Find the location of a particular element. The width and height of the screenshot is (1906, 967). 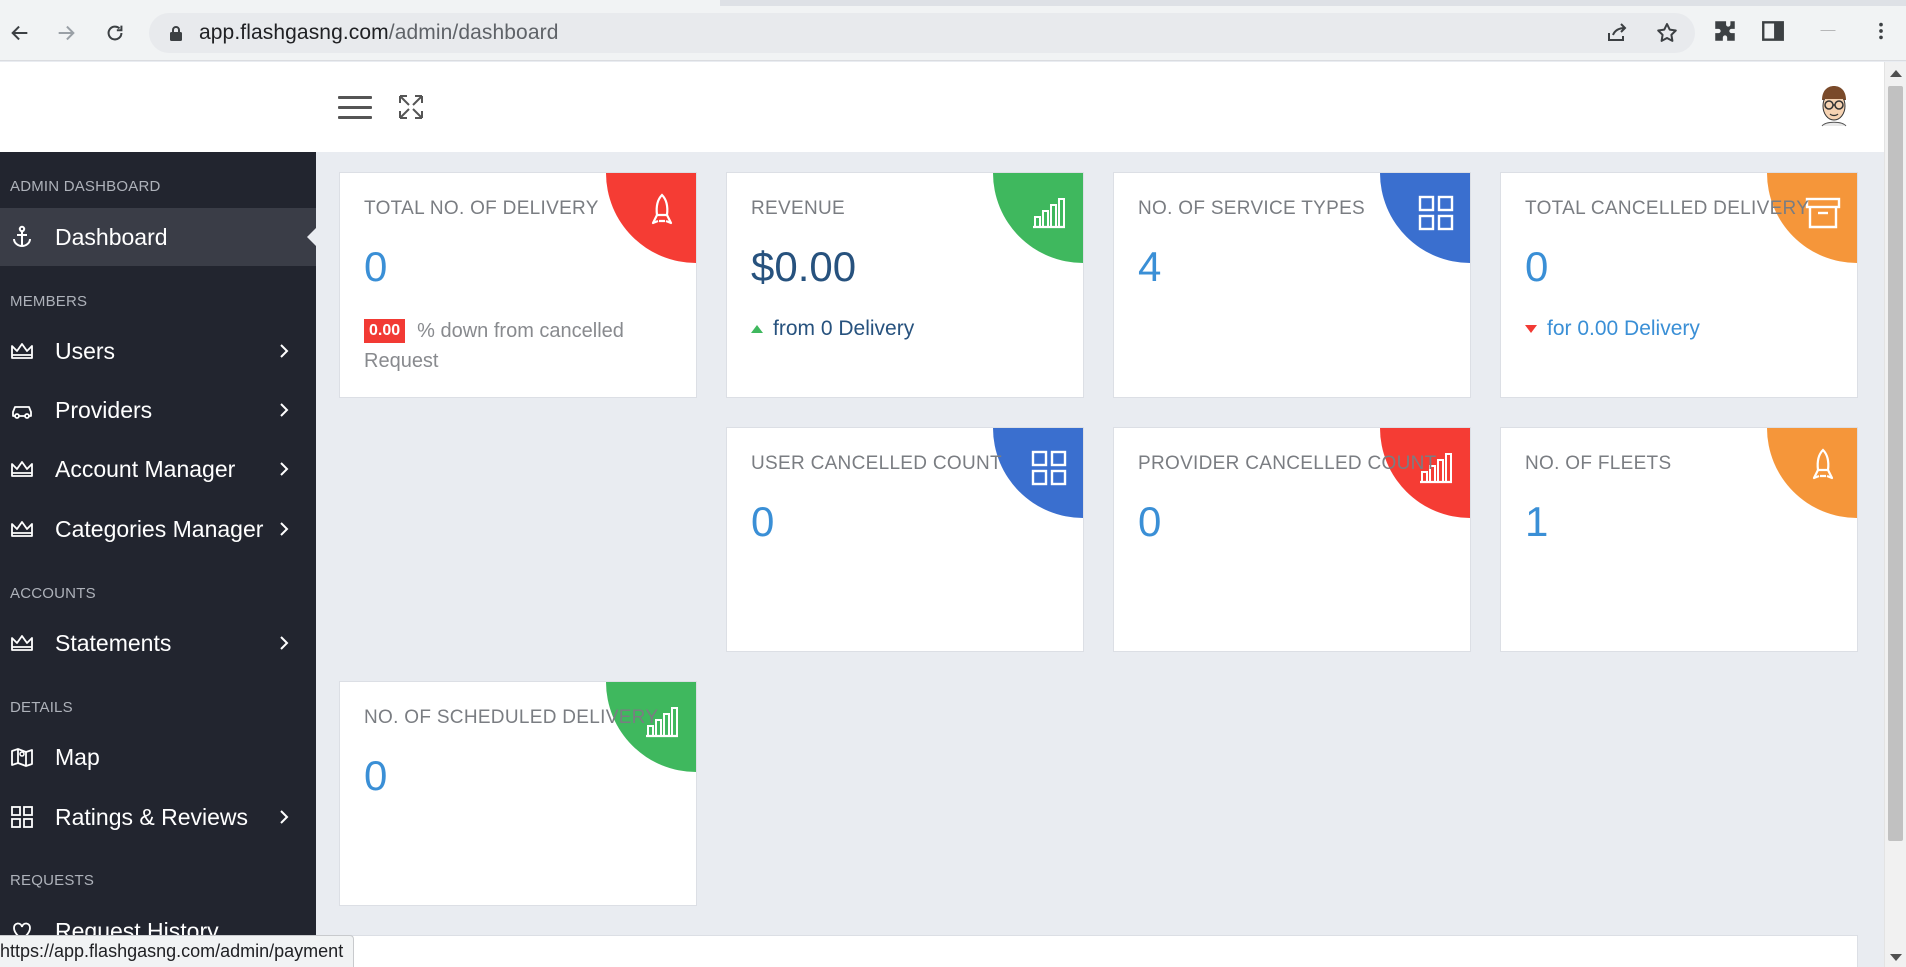

map-icon is located at coordinates (22, 757).